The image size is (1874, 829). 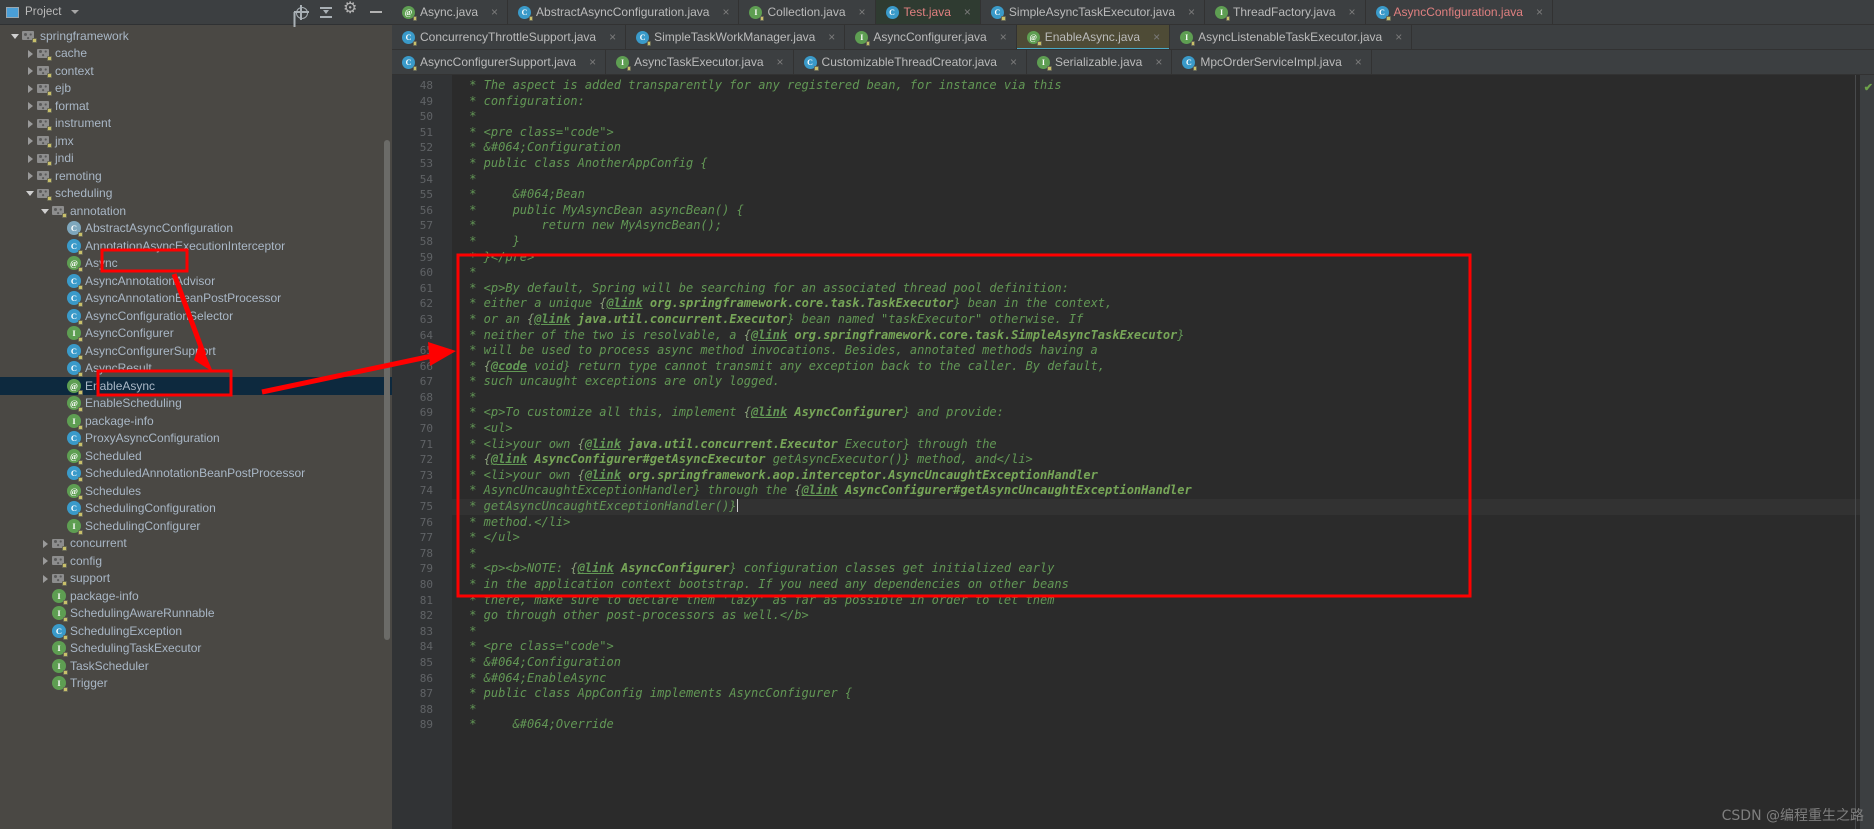 What do you see at coordinates (1163, 195) in the screenshot?
I see `code-line: * &#064;Bean` at bounding box center [1163, 195].